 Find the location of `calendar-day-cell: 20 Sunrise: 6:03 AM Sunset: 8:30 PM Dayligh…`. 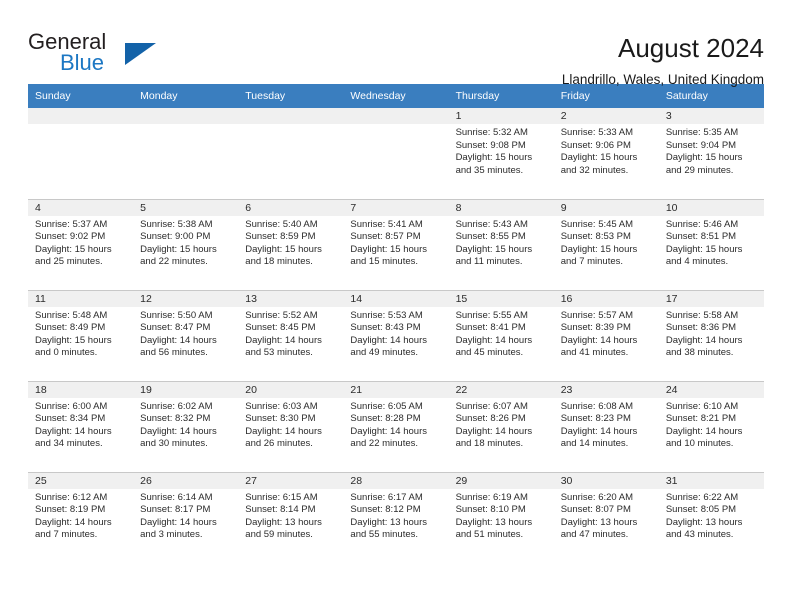

calendar-day-cell: 20 Sunrise: 6:03 AM Sunset: 8:30 PM Dayligh… is located at coordinates (291, 426).